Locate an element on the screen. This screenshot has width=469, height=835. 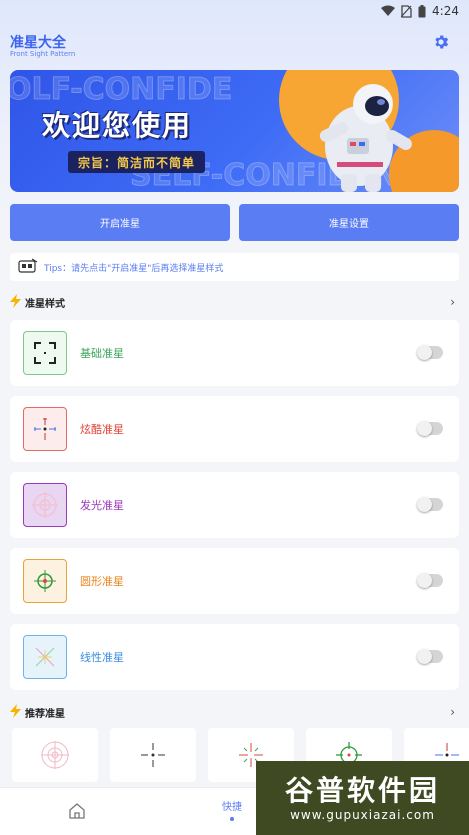
styles-section-title: 准星样式 is located at coordinates (45, 304).